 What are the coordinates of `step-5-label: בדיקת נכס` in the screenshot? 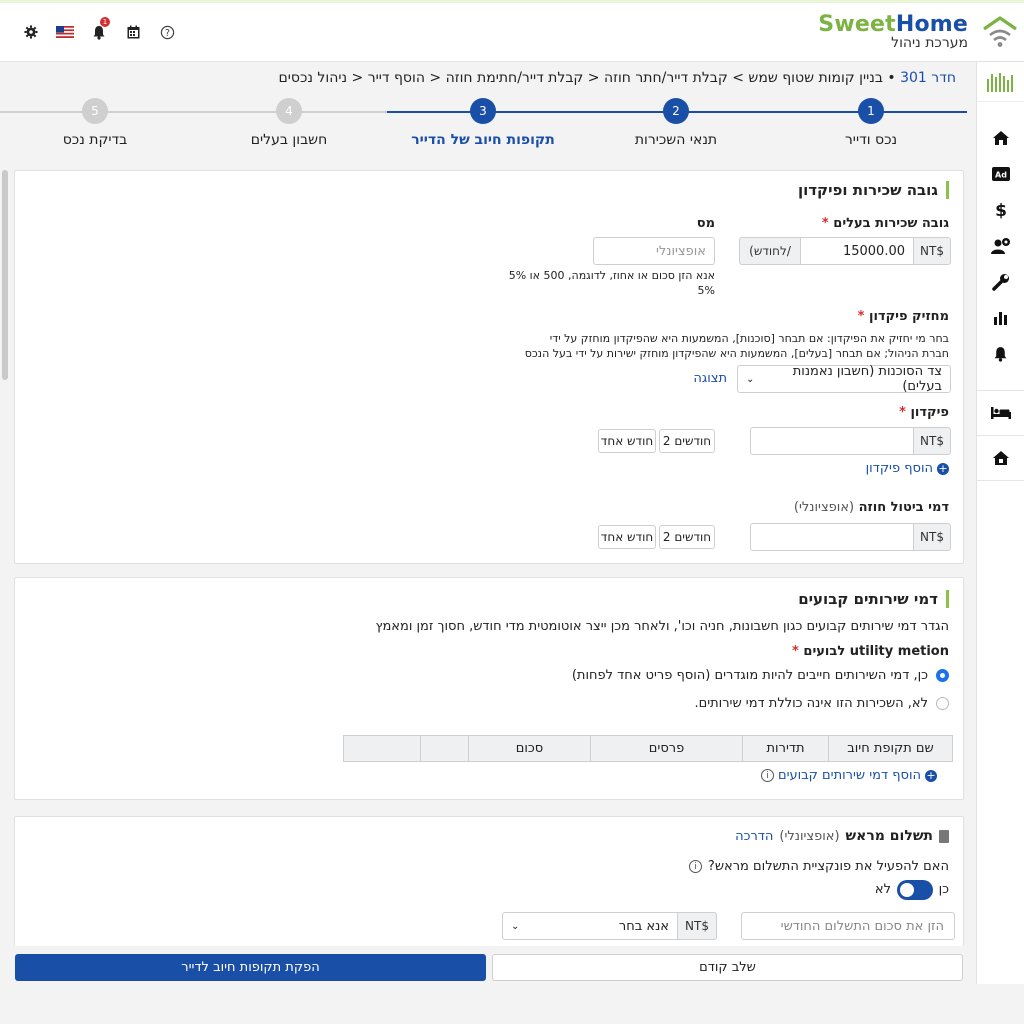 It's located at (95, 140).